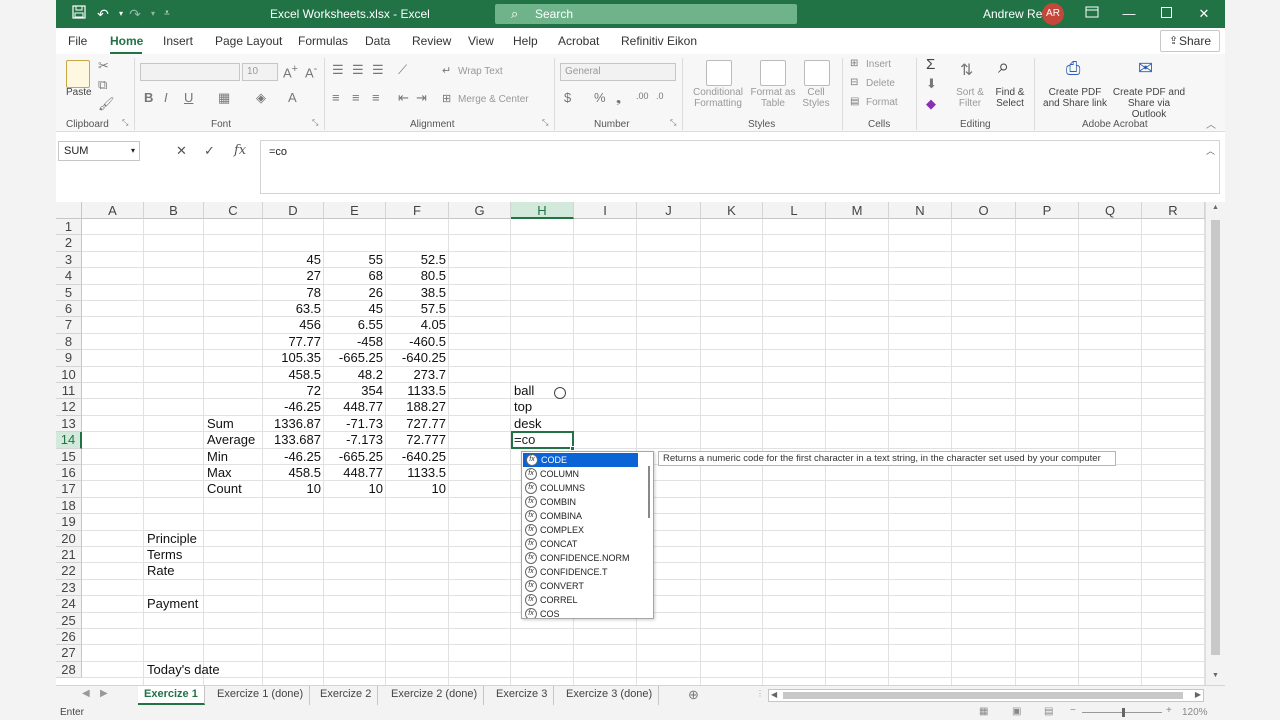  I want to click on cell-e12: 448.77, so click(355, 407).